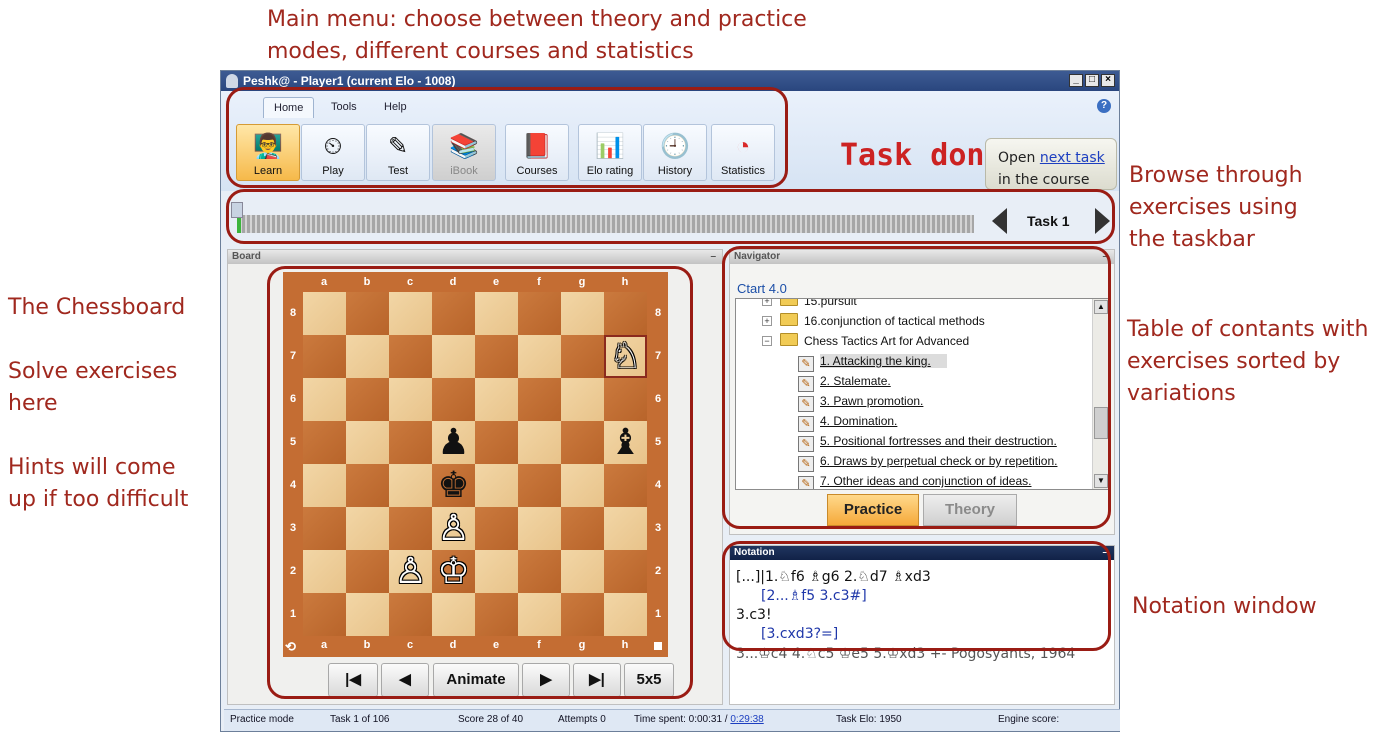 This screenshot has height=736, width=1388. I want to click on square-b6, so click(367, 399).